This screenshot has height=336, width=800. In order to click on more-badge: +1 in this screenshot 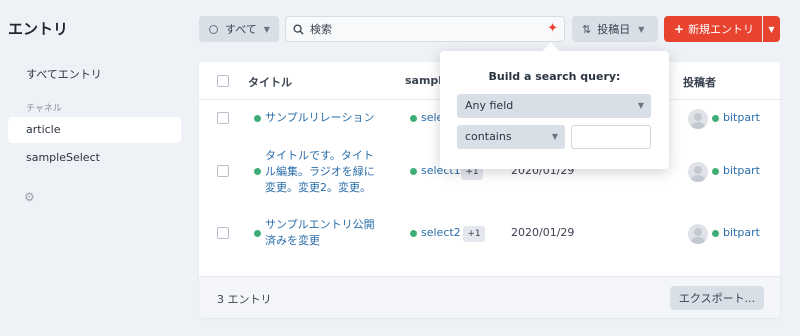, I will do `click(474, 234)`.